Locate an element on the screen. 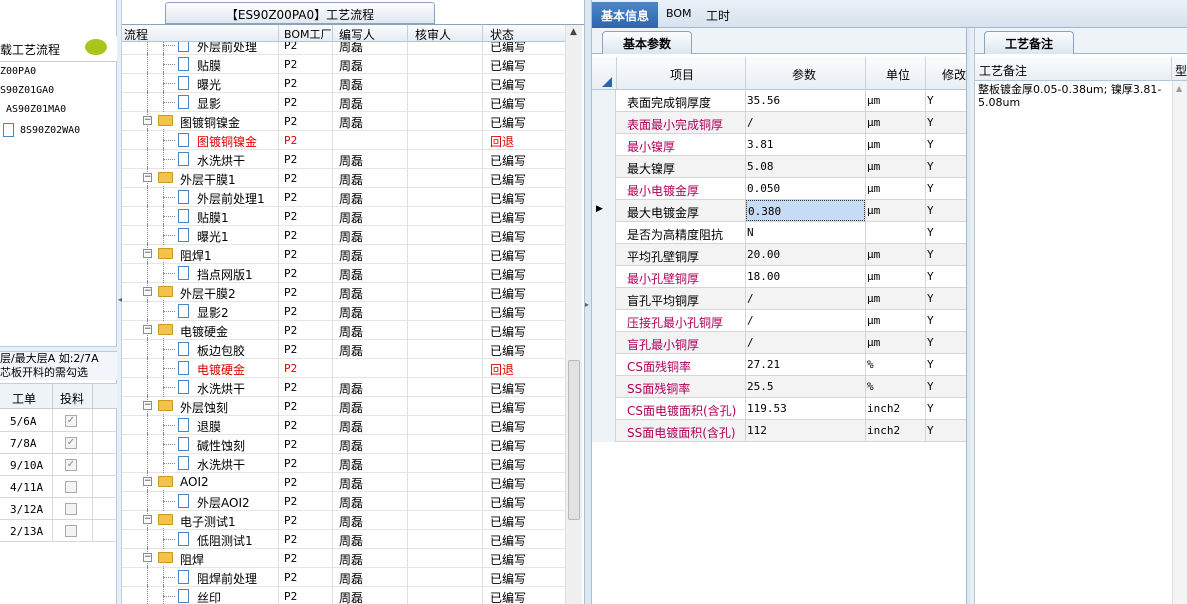  left-tree-item: S90Z01GA0 is located at coordinates (27, 94).